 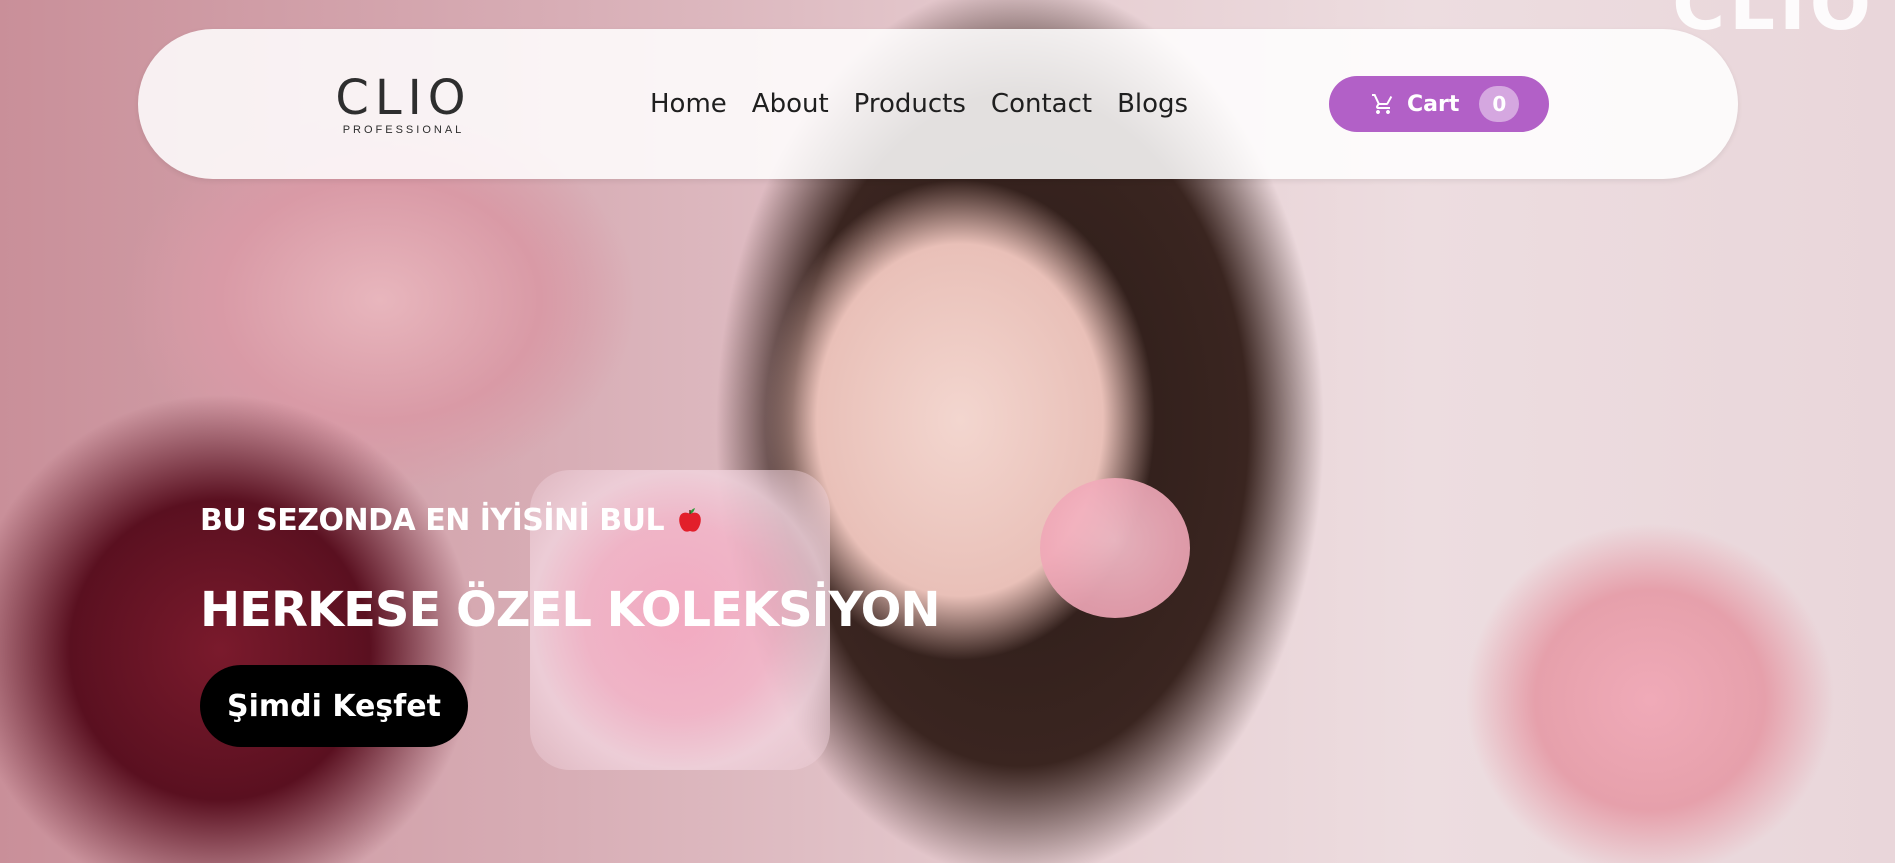 I want to click on hero-headline: HERKESE ÖZEL KOLEKSİYON, so click(x=570, y=610).